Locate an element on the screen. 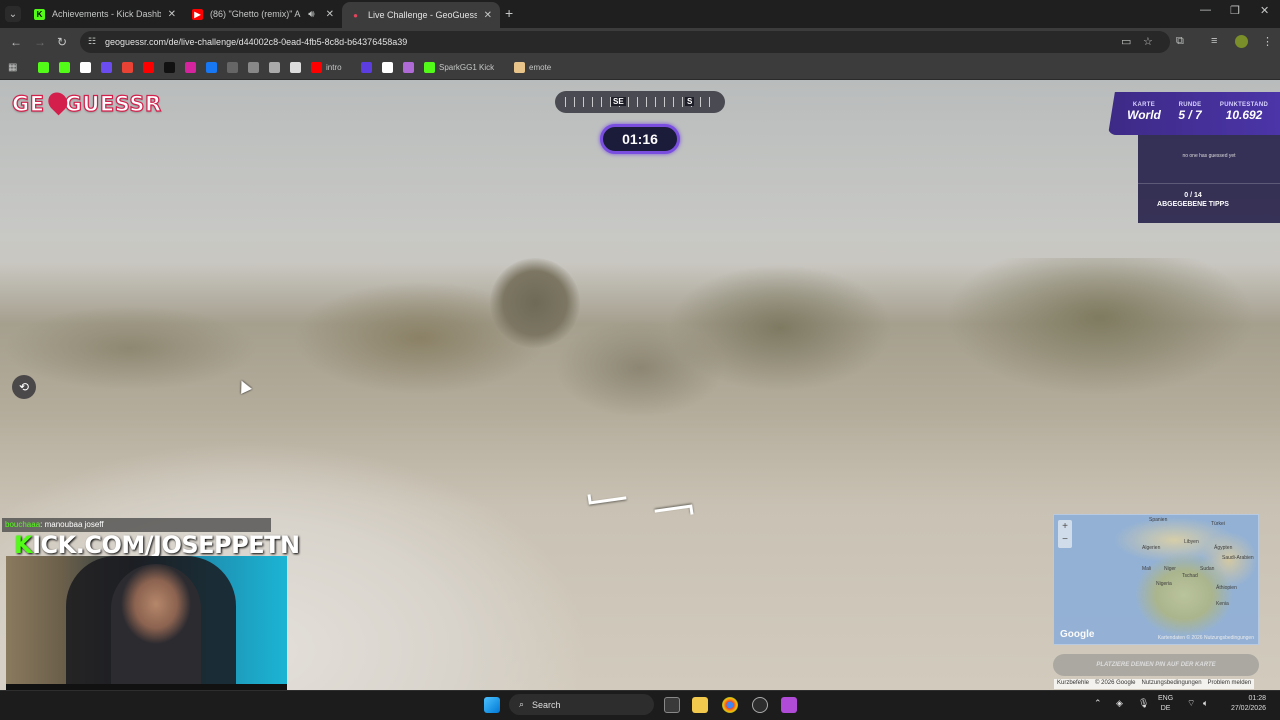 This screenshot has width=1280, height=720. obs-icon is located at coordinates (760, 705).